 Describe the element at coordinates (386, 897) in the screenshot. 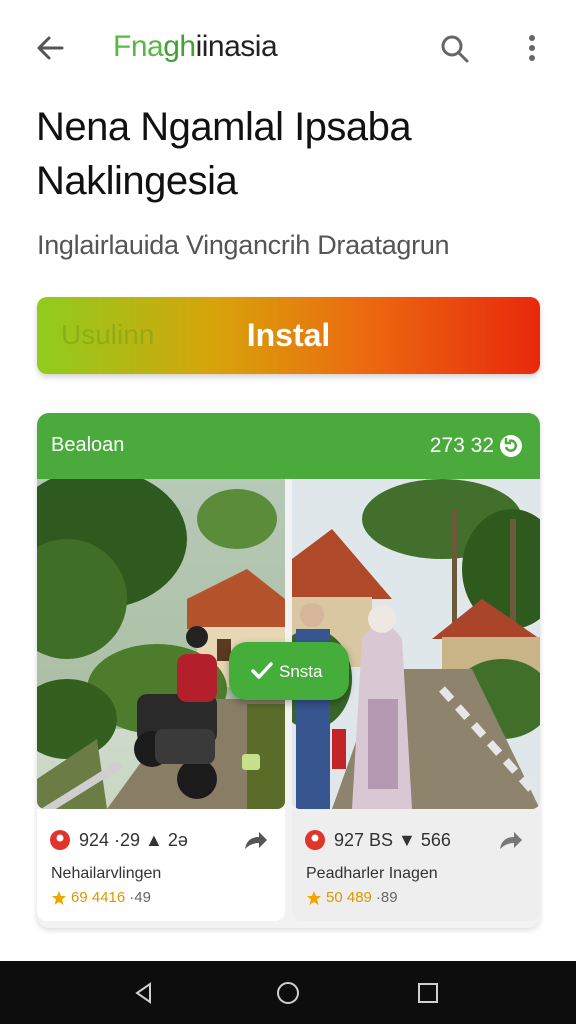

I see `item-rating-suffix: ·89` at that location.